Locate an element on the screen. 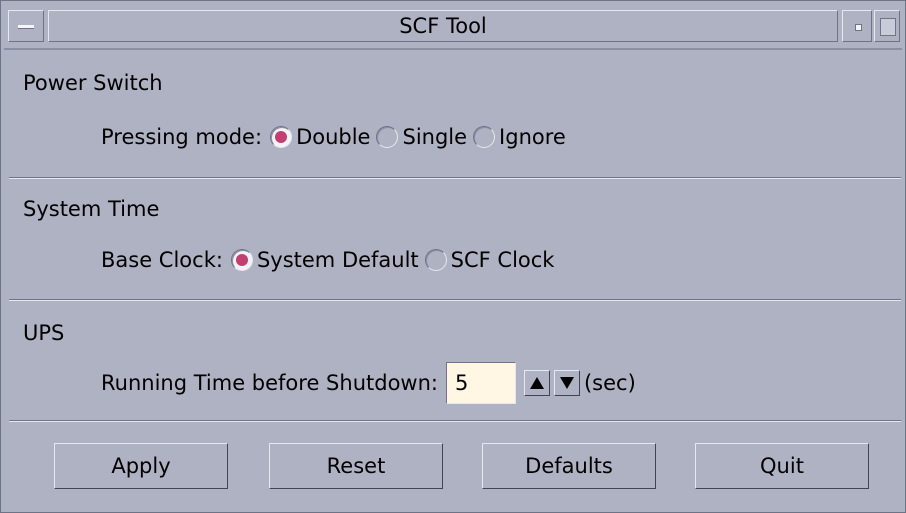 This screenshot has height=513, width=906. minimize-button is located at coordinates (857, 26).